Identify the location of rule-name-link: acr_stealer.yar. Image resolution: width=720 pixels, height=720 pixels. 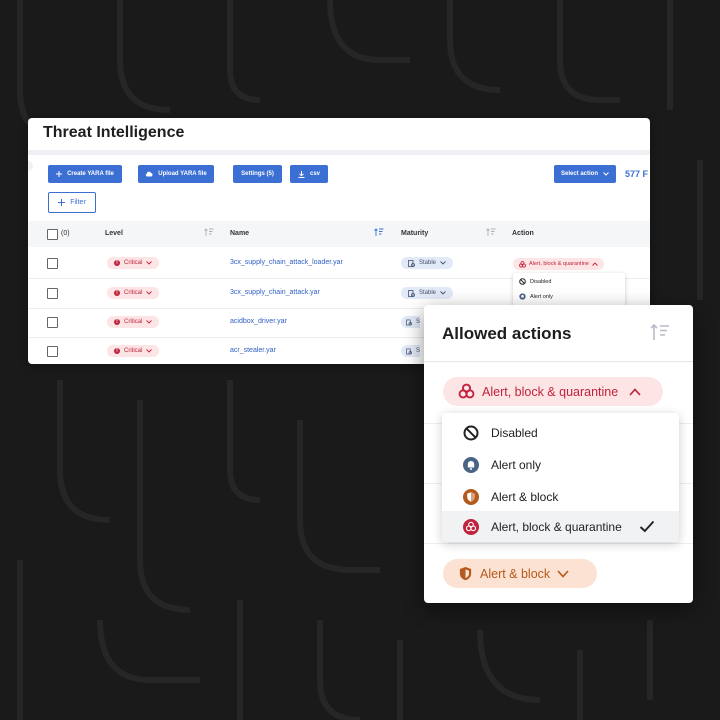
(253, 350).